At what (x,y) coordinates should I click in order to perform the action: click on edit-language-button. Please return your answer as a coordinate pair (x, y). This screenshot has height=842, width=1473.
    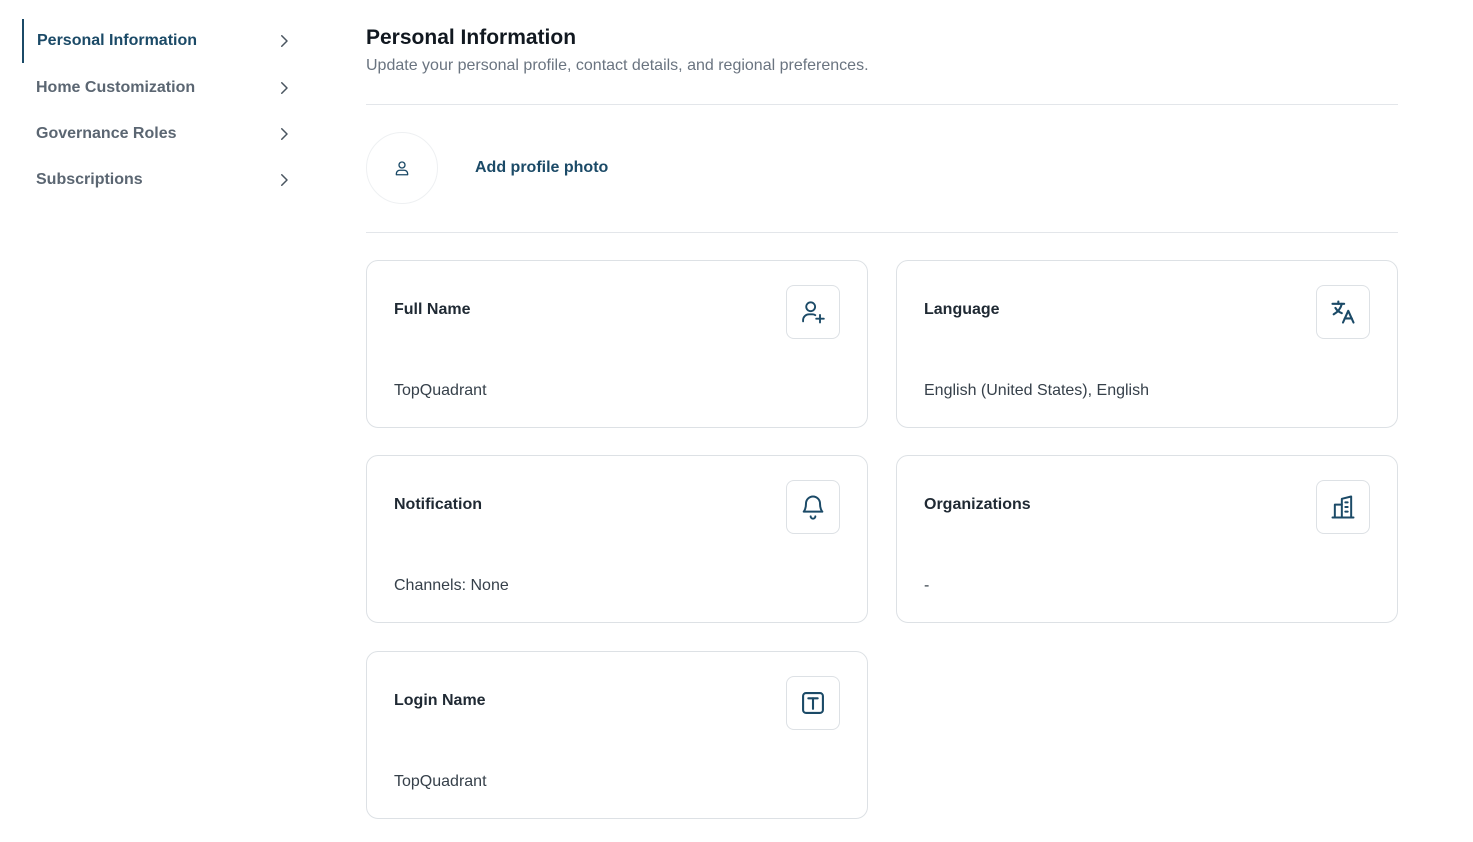
    Looking at the image, I should click on (1343, 312).